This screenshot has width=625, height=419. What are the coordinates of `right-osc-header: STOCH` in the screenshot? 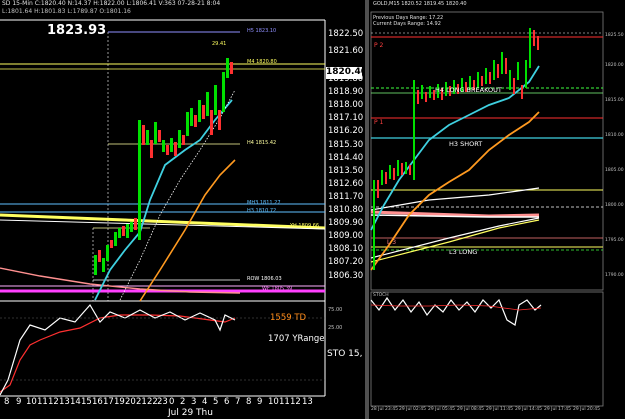 It's located at (381, 295).